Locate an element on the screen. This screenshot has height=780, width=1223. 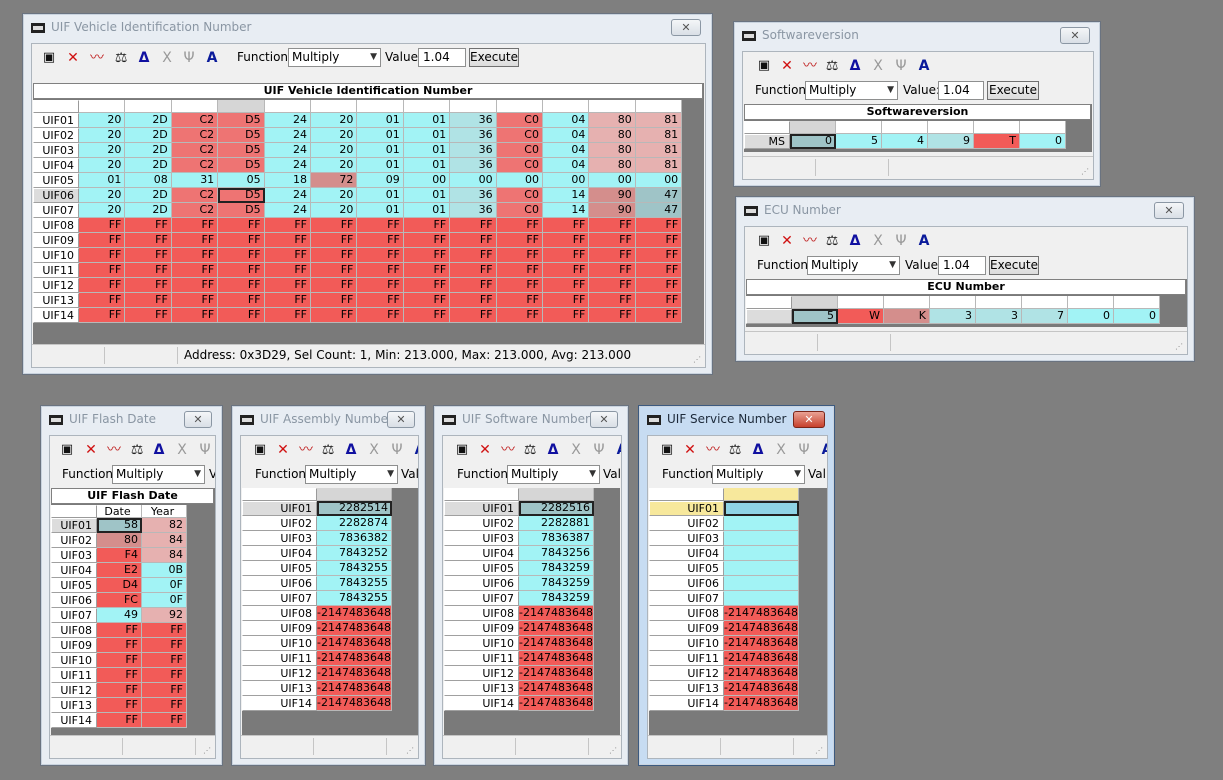
table-cell: 81 is located at coordinates (659, 120).